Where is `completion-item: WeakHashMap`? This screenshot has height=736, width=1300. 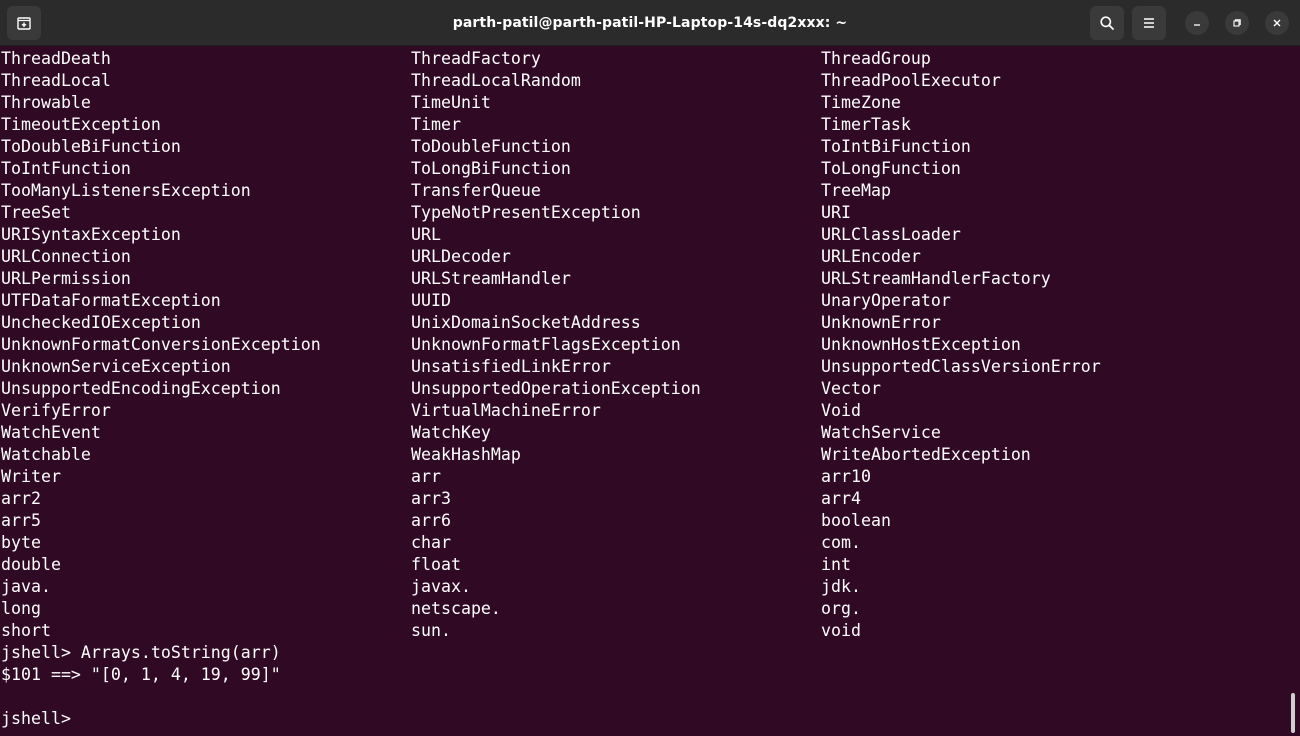
completion-item: WeakHashMap is located at coordinates (466, 454).